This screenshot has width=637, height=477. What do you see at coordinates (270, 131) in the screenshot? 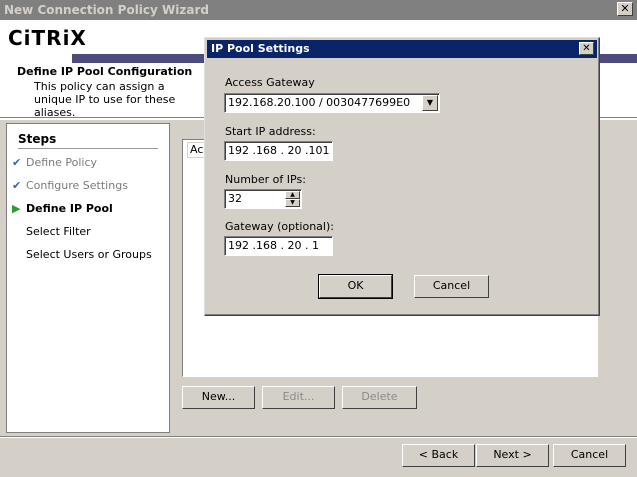
I see `start-ip-label: Start IP address:` at bounding box center [270, 131].